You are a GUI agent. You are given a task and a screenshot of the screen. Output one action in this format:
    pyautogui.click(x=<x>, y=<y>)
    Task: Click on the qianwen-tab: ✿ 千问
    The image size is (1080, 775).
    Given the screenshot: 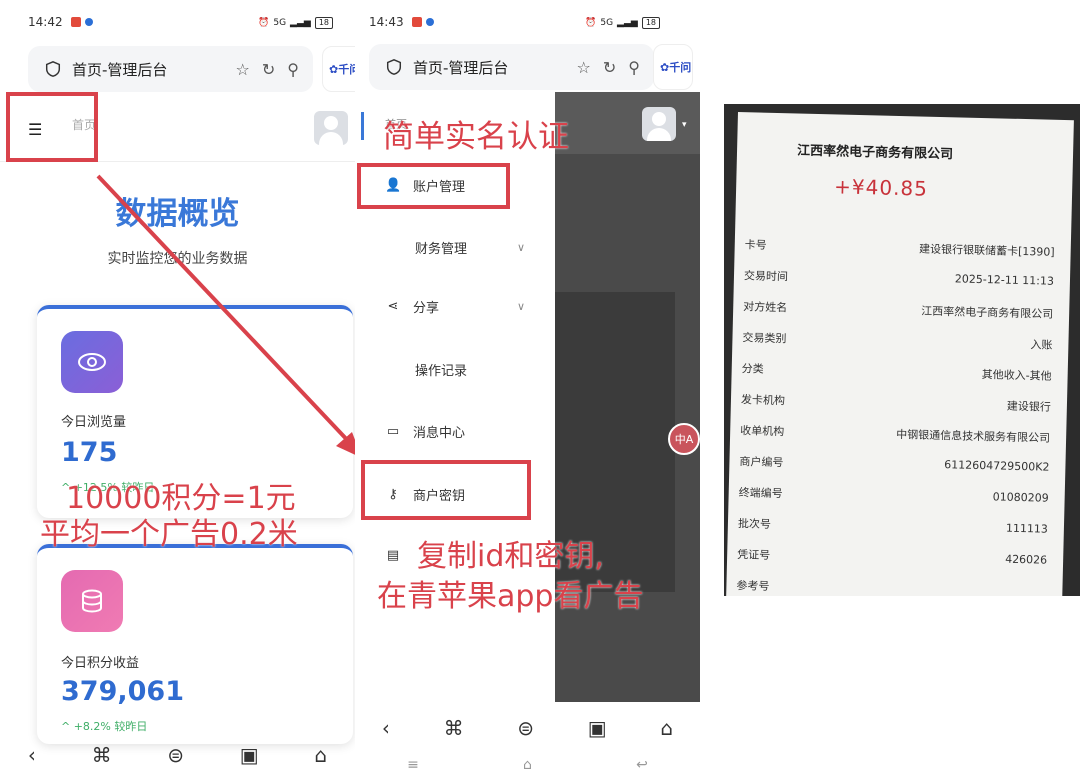 What is the action you would take?
    pyautogui.click(x=673, y=67)
    